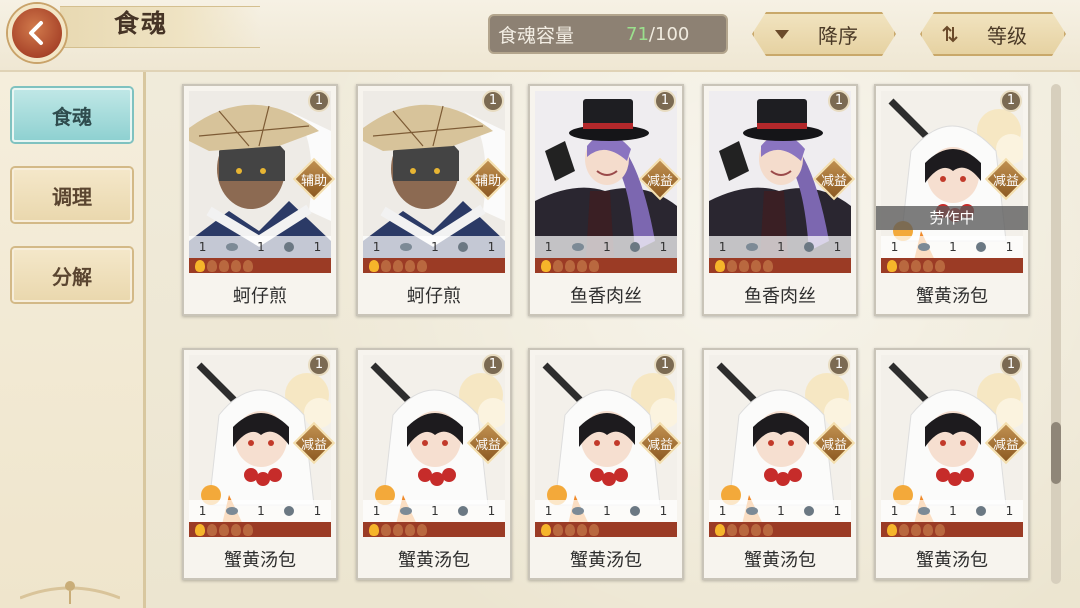 The width and height of the screenshot is (1080, 608). Describe the element at coordinates (952, 218) in the screenshot. I see `status-badge: 劳作中` at that location.